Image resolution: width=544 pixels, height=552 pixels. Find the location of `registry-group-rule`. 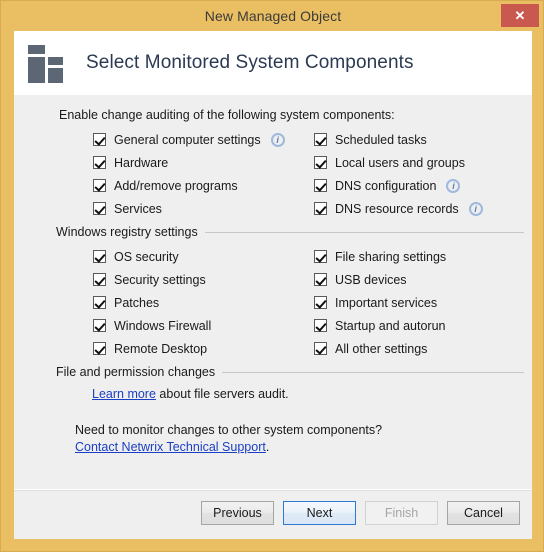

registry-group-rule is located at coordinates (364, 232).